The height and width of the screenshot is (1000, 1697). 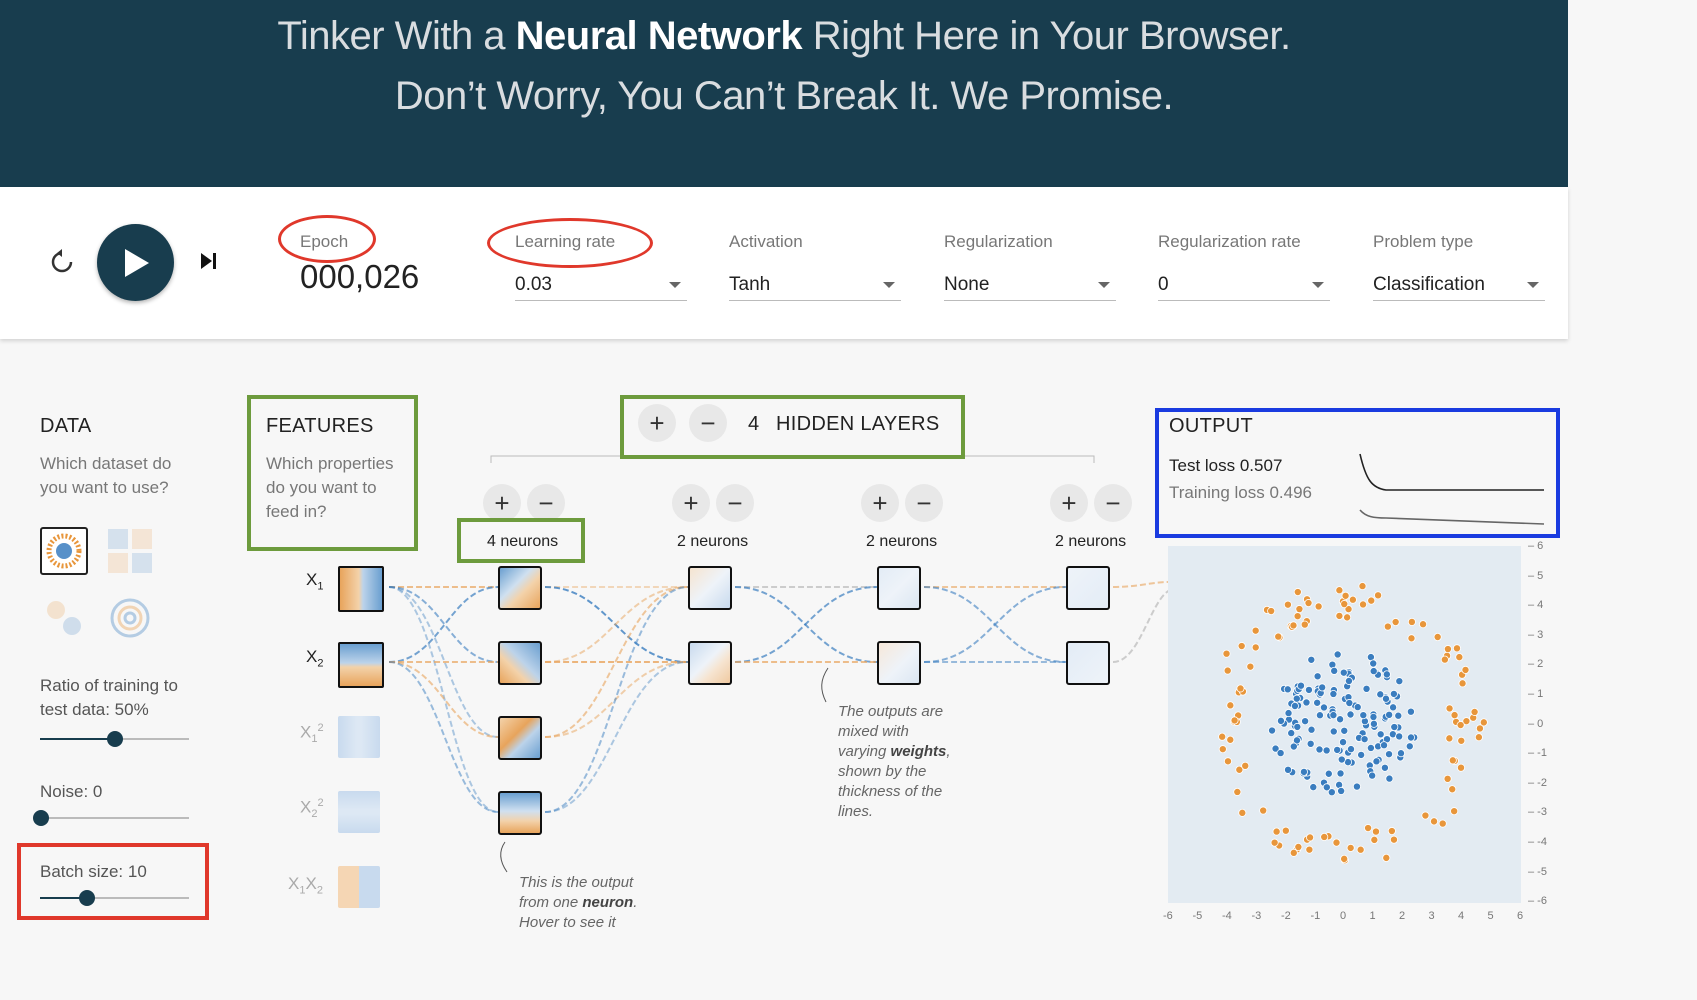 What do you see at coordinates (735, 503) in the screenshot?
I see `remove-neuron-button-layer-2: −` at bounding box center [735, 503].